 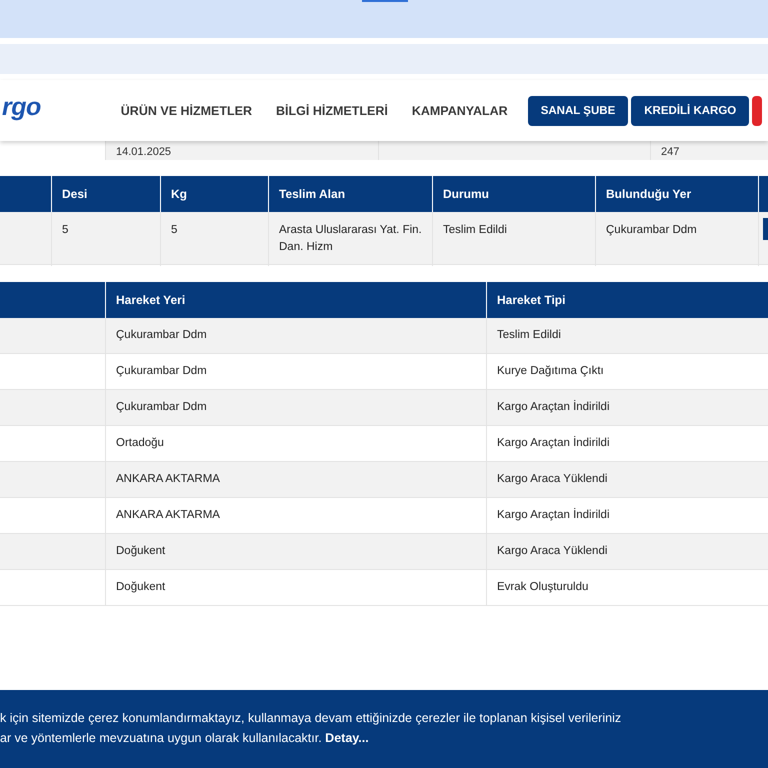 I want to click on table-cell: 14.01.2025, so click(x=144, y=152).